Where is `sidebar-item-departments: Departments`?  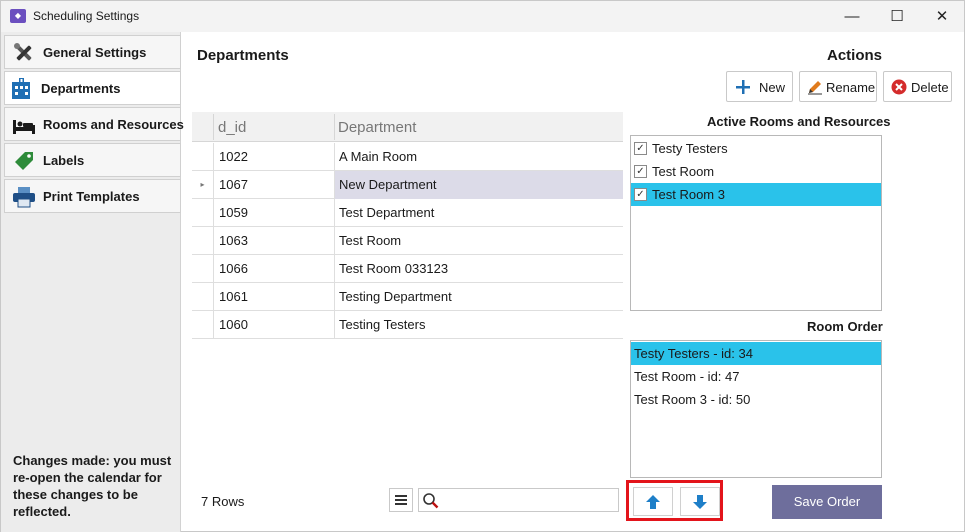 sidebar-item-departments: Departments is located at coordinates (92, 88).